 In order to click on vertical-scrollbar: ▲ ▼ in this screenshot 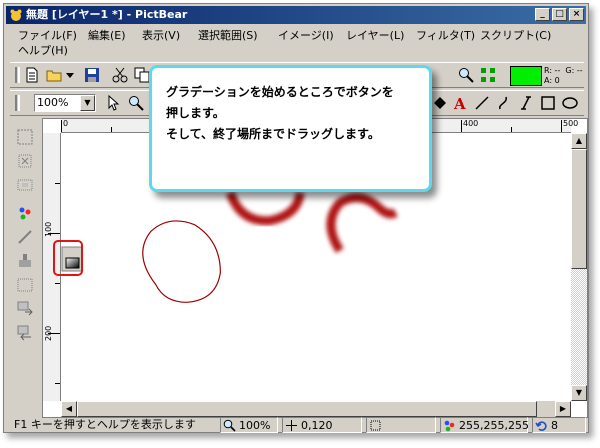, I will do `click(579, 267)`.